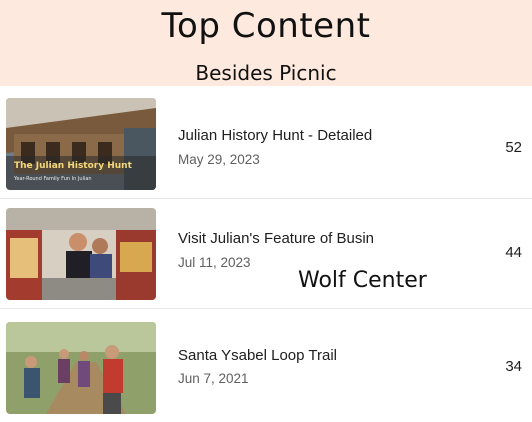  Describe the element at coordinates (513, 366) in the screenshot. I see `video-count: 34` at that location.